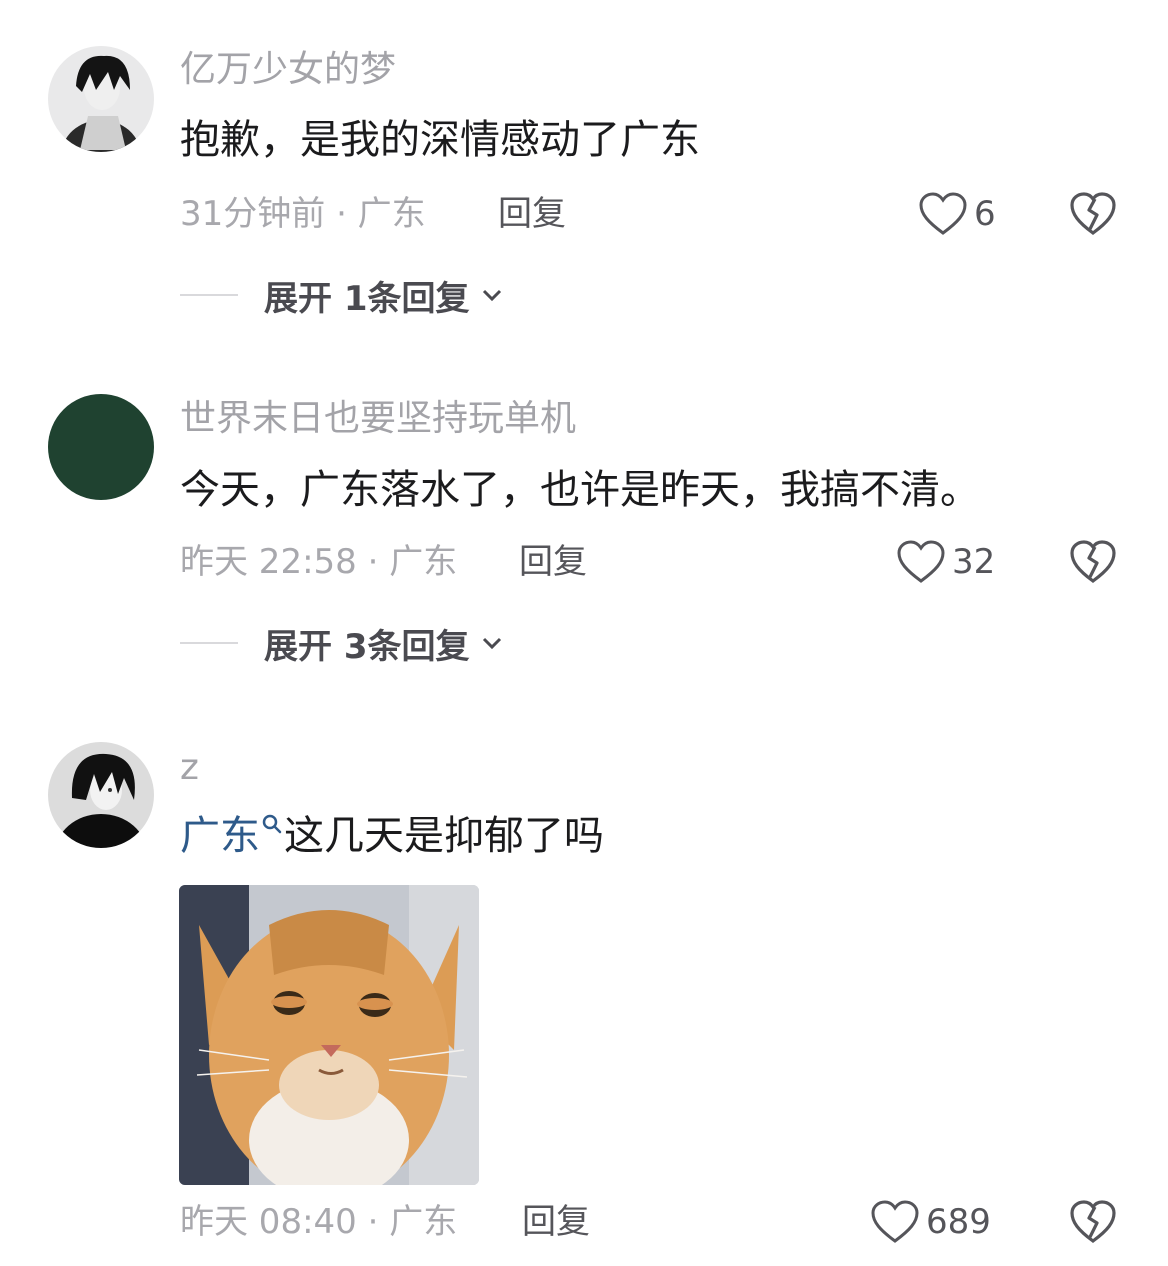  I want to click on like-button: 689, so click(930, 1222).